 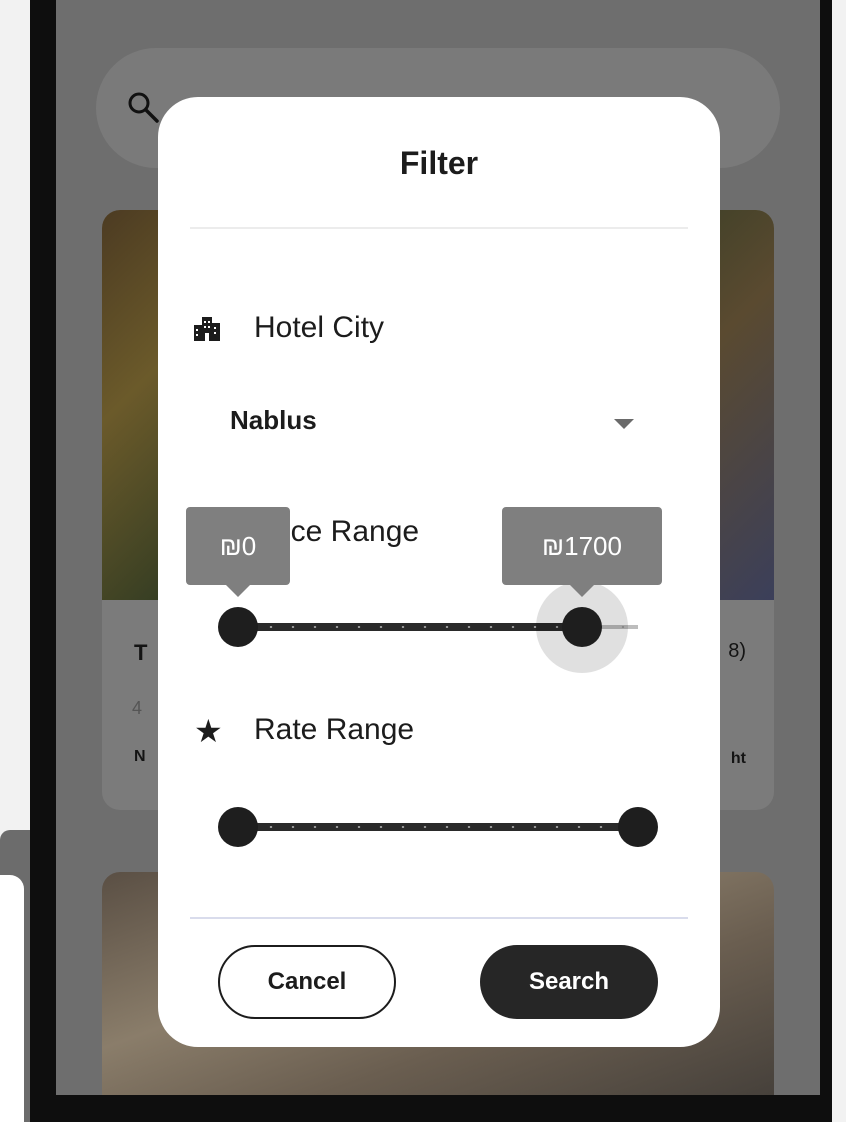 What do you see at coordinates (738, 758) in the screenshot?
I see `hotel-card-price: ht` at bounding box center [738, 758].